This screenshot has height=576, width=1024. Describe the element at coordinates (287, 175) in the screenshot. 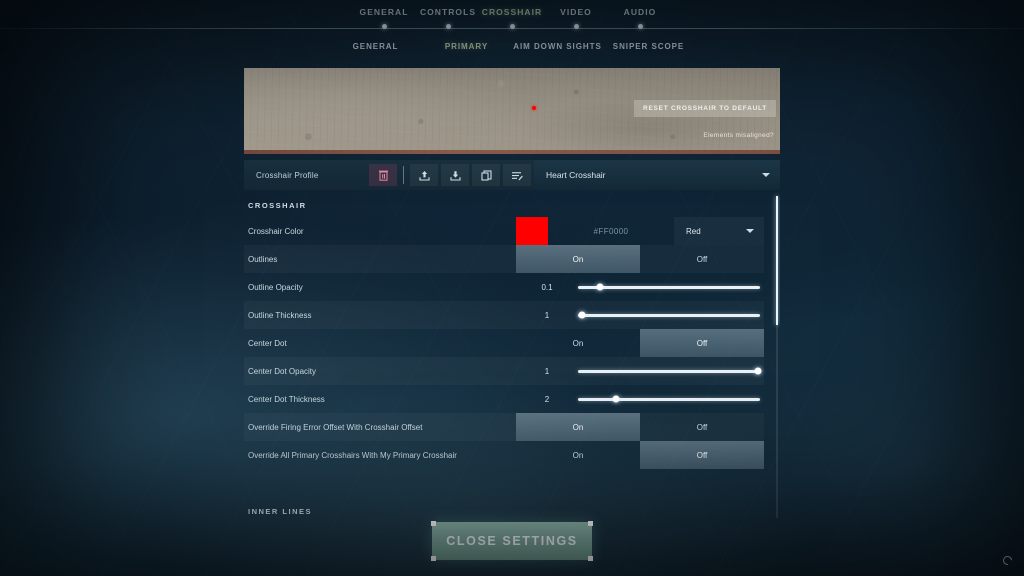

I see `profile-label: Crosshair Profile` at that location.